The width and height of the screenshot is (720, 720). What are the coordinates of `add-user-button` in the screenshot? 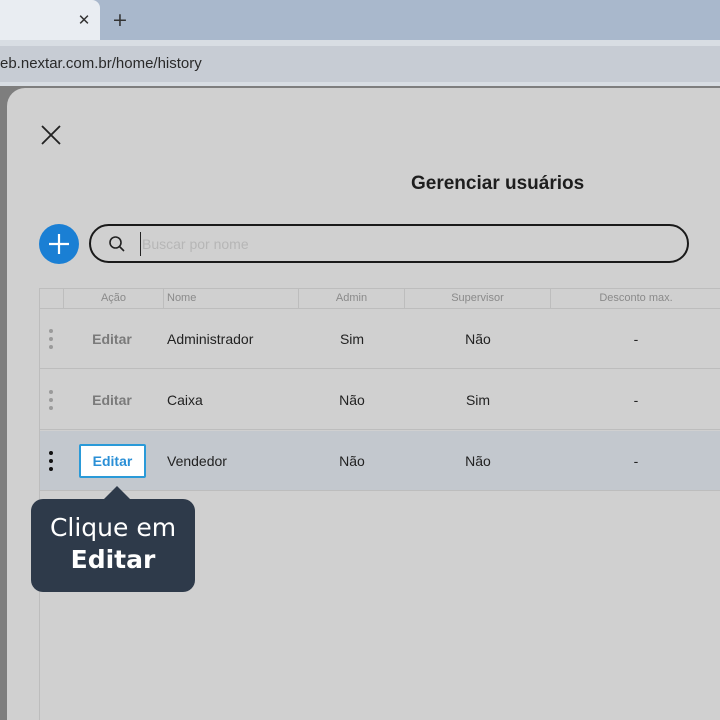 It's located at (59, 244).